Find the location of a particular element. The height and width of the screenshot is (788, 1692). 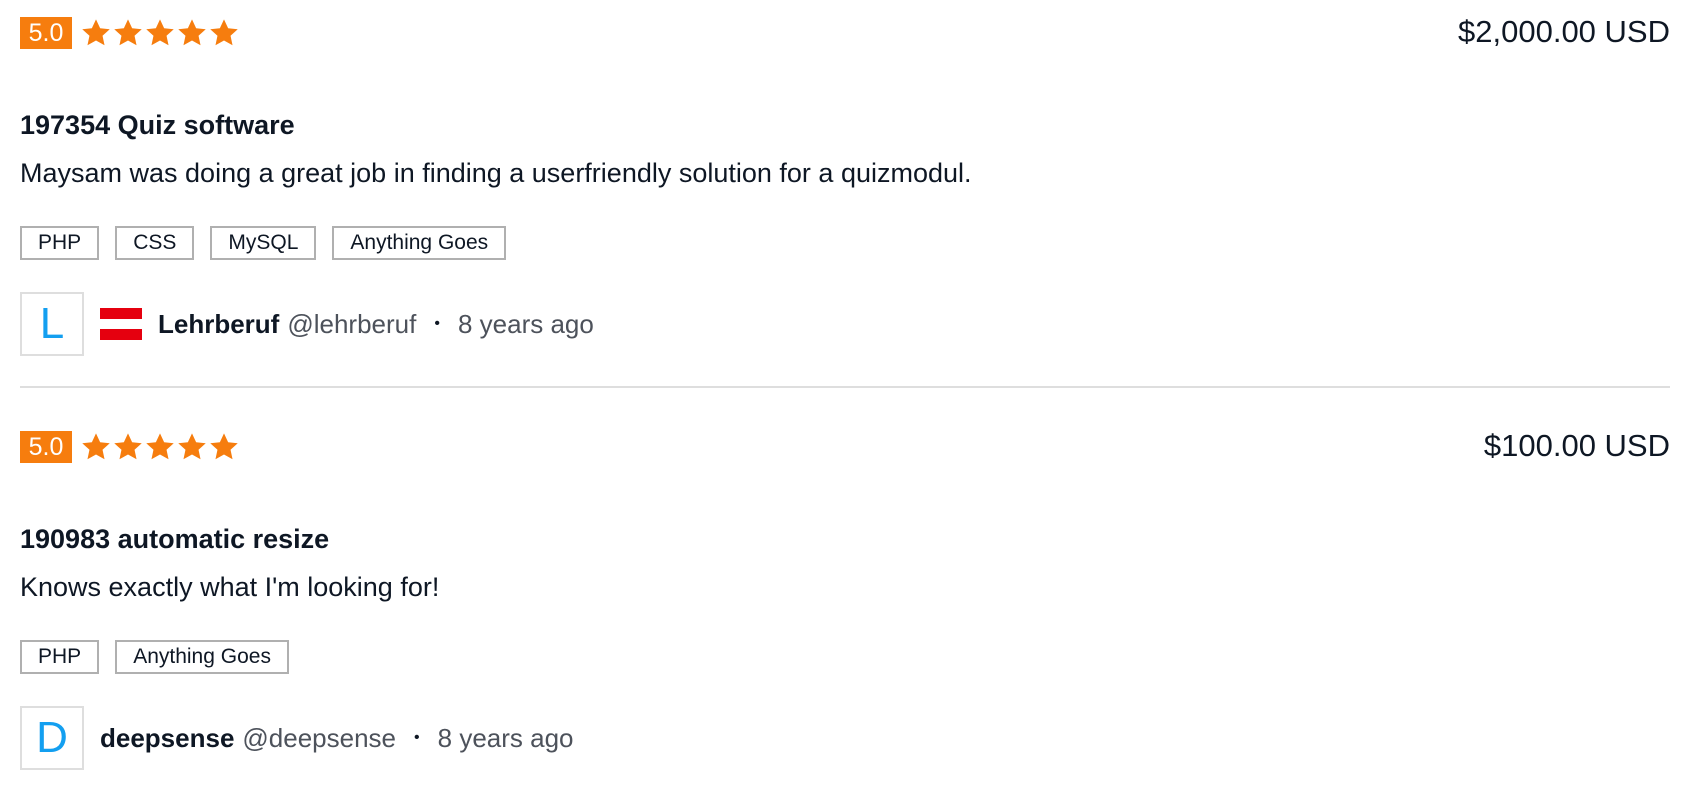

avatar: L is located at coordinates (52, 324).